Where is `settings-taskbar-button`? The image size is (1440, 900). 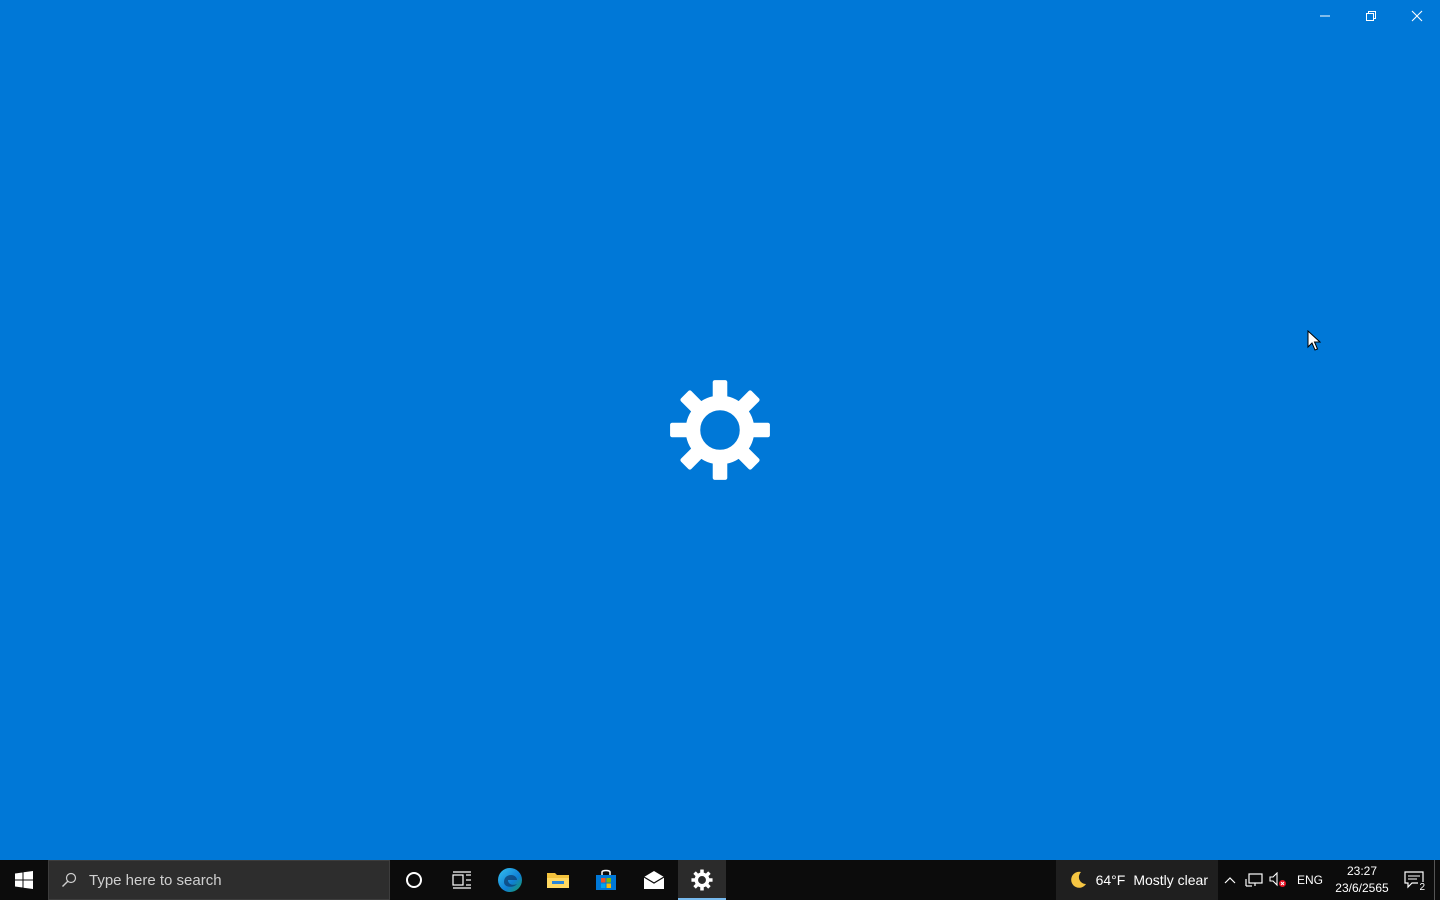 settings-taskbar-button is located at coordinates (702, 880).